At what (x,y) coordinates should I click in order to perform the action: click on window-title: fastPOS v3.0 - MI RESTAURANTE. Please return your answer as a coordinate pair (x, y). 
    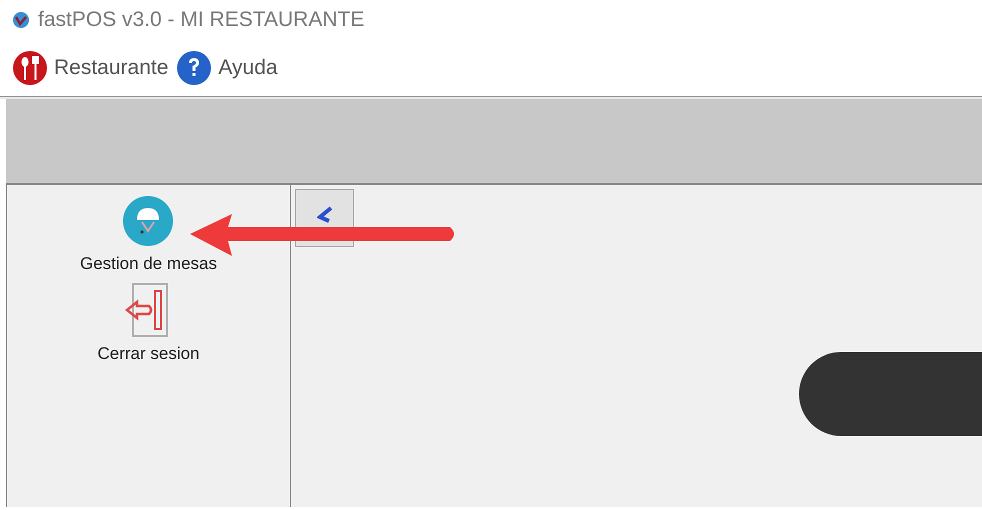
    Looking at the image, I should click on (201, 20).